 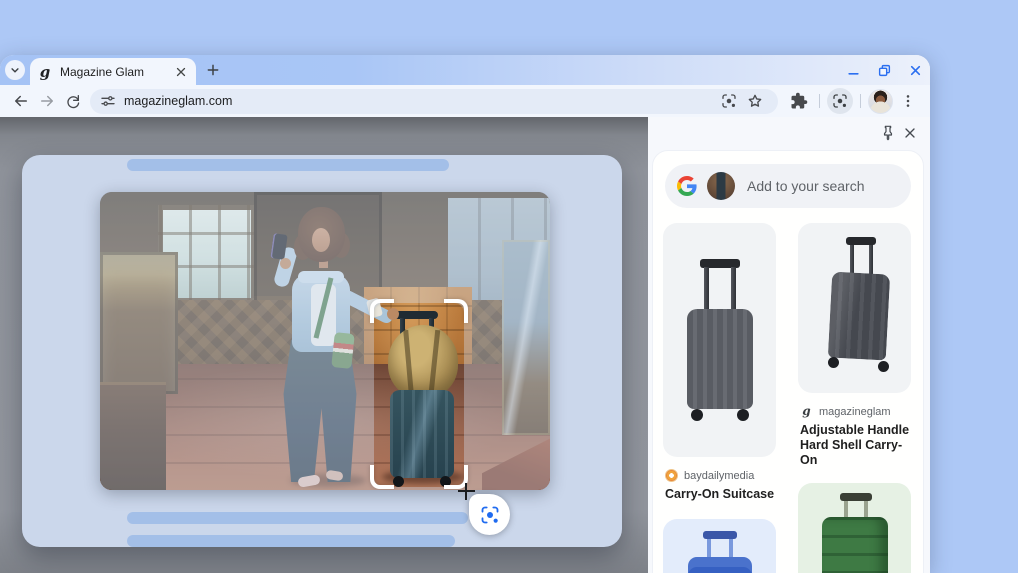 I want to click on star-icon, so click(x=755, y=100).